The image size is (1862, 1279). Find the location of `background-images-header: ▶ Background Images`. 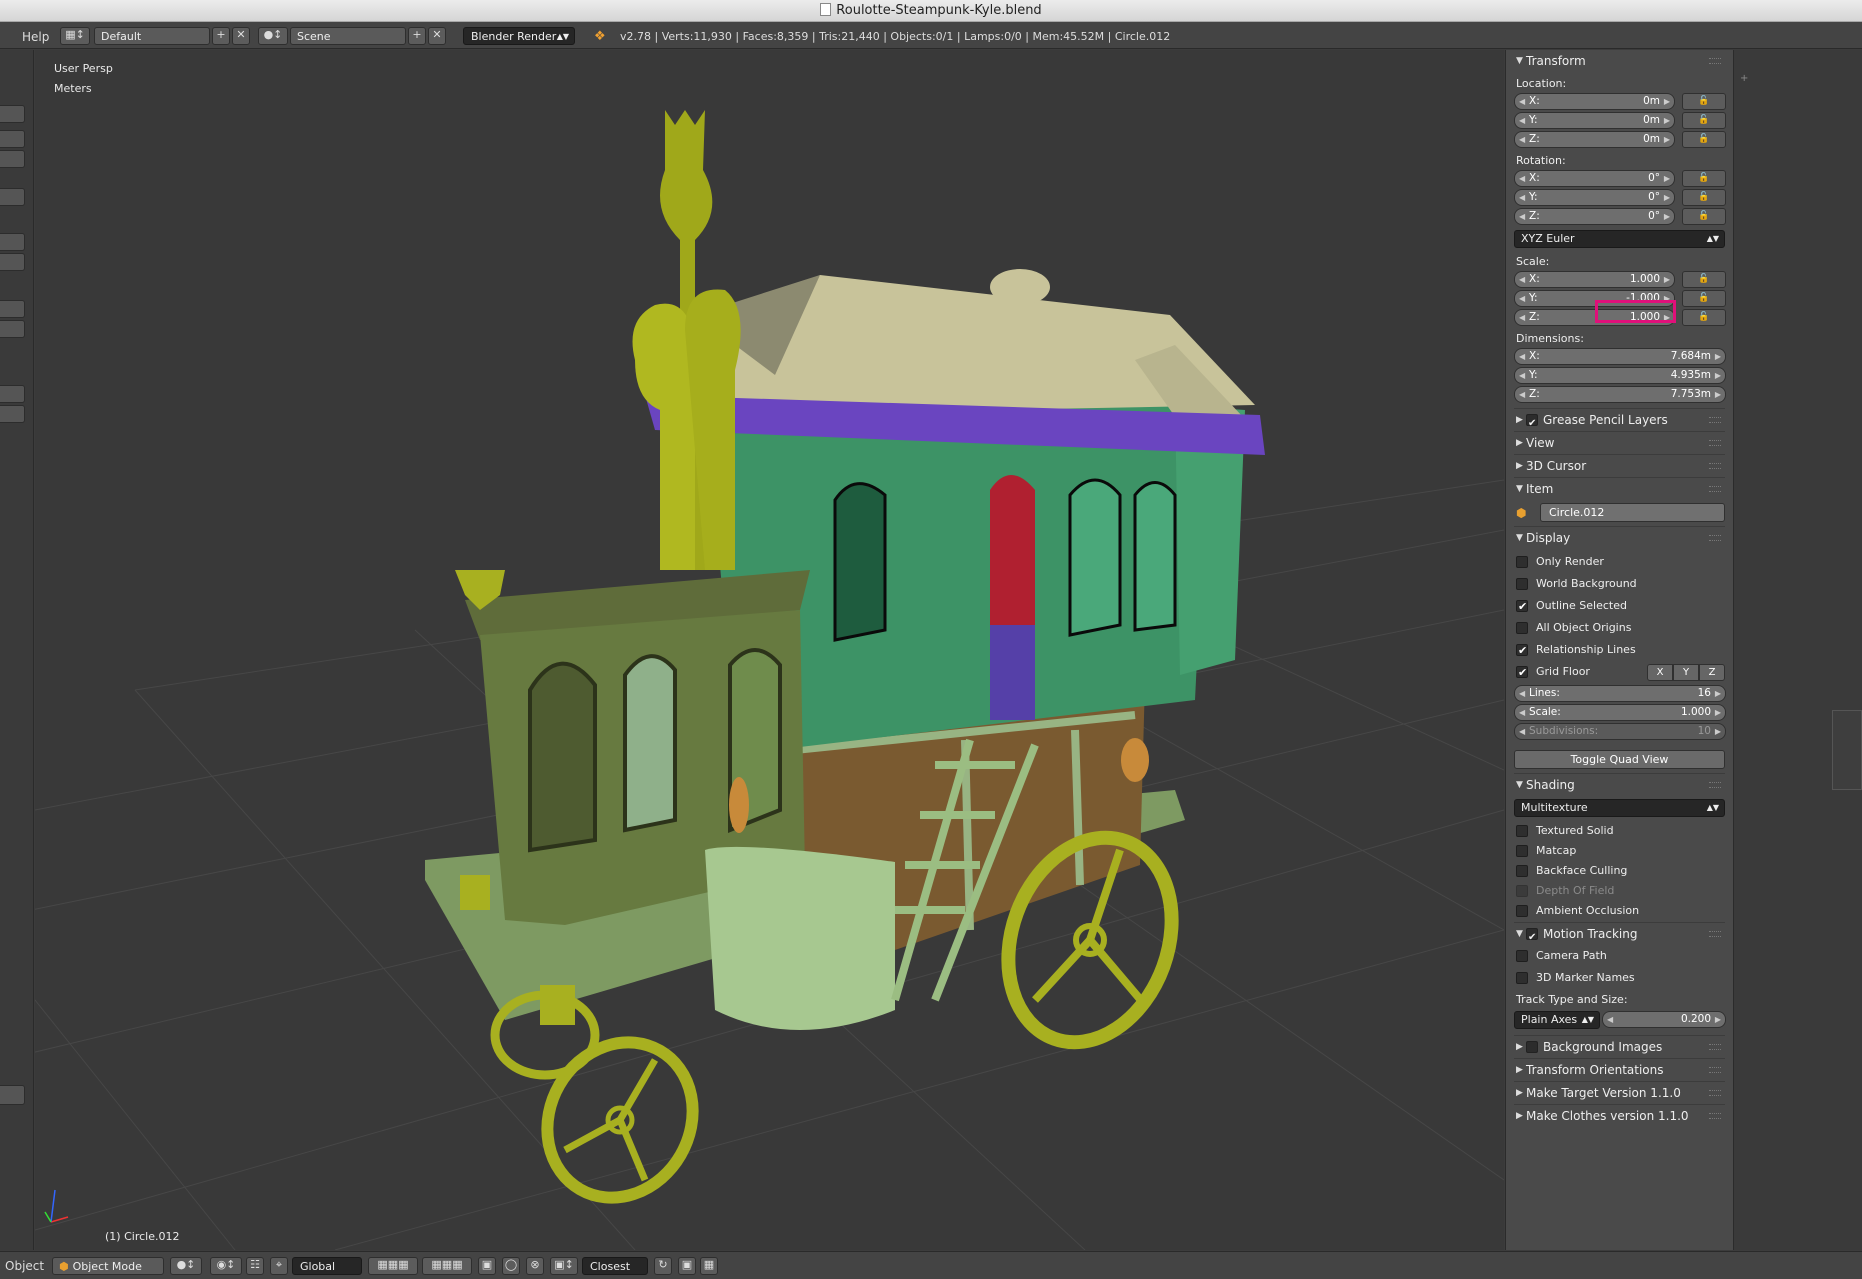

background-images-header: ▶ Background Images is located at coordinates (1619, 1046).